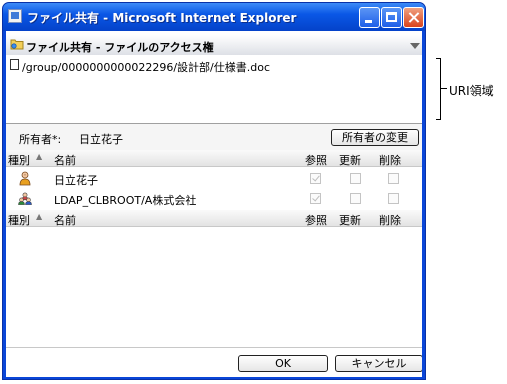  Describe the element at coordinates (378, 363) in the screenshot. I see `cancel-button: キャンセル` at that location.